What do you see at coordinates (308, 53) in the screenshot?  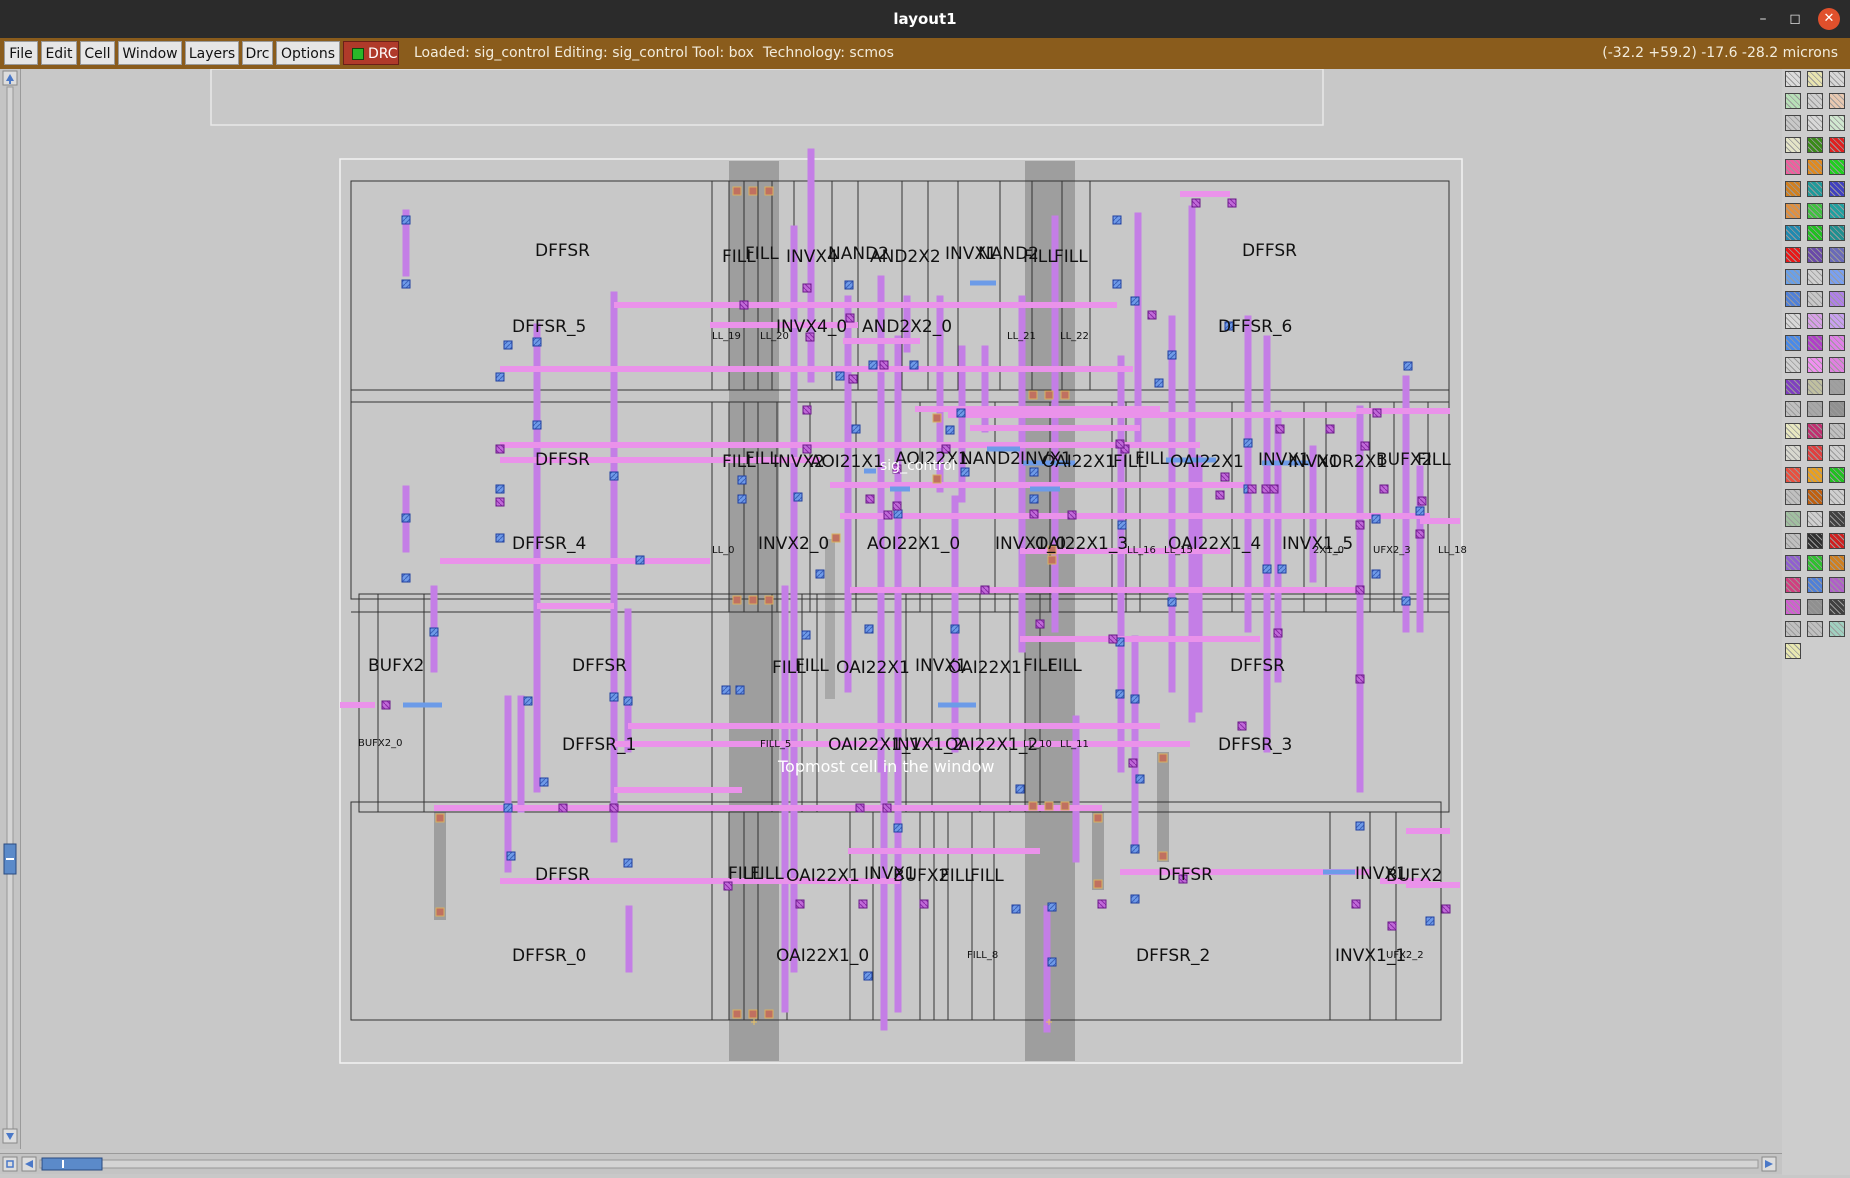 I see `menu-options: Options` at bounding box center [308, 53].